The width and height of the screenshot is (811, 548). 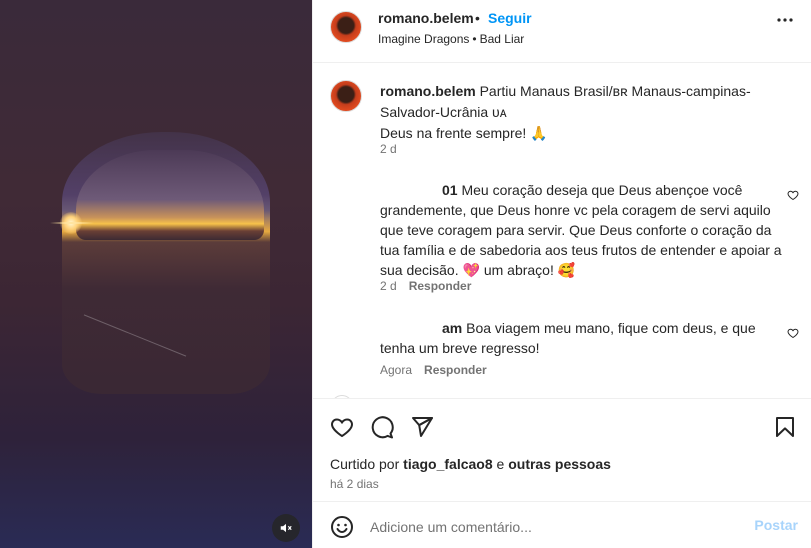 I want to click on author-username: romano.belem, so click(x=426, y=18).